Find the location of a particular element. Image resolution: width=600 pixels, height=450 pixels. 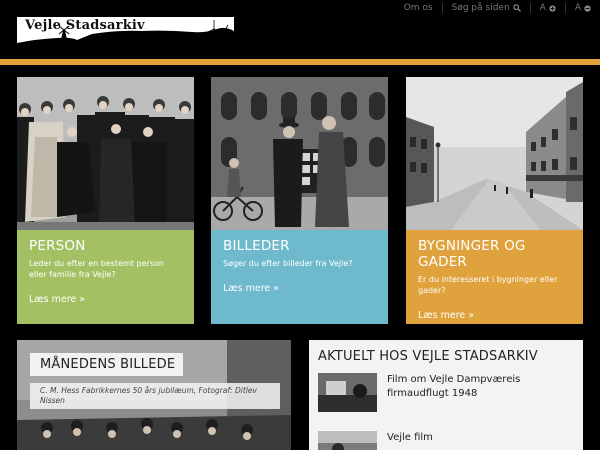

person-photo is located at coordinates (105, 153).